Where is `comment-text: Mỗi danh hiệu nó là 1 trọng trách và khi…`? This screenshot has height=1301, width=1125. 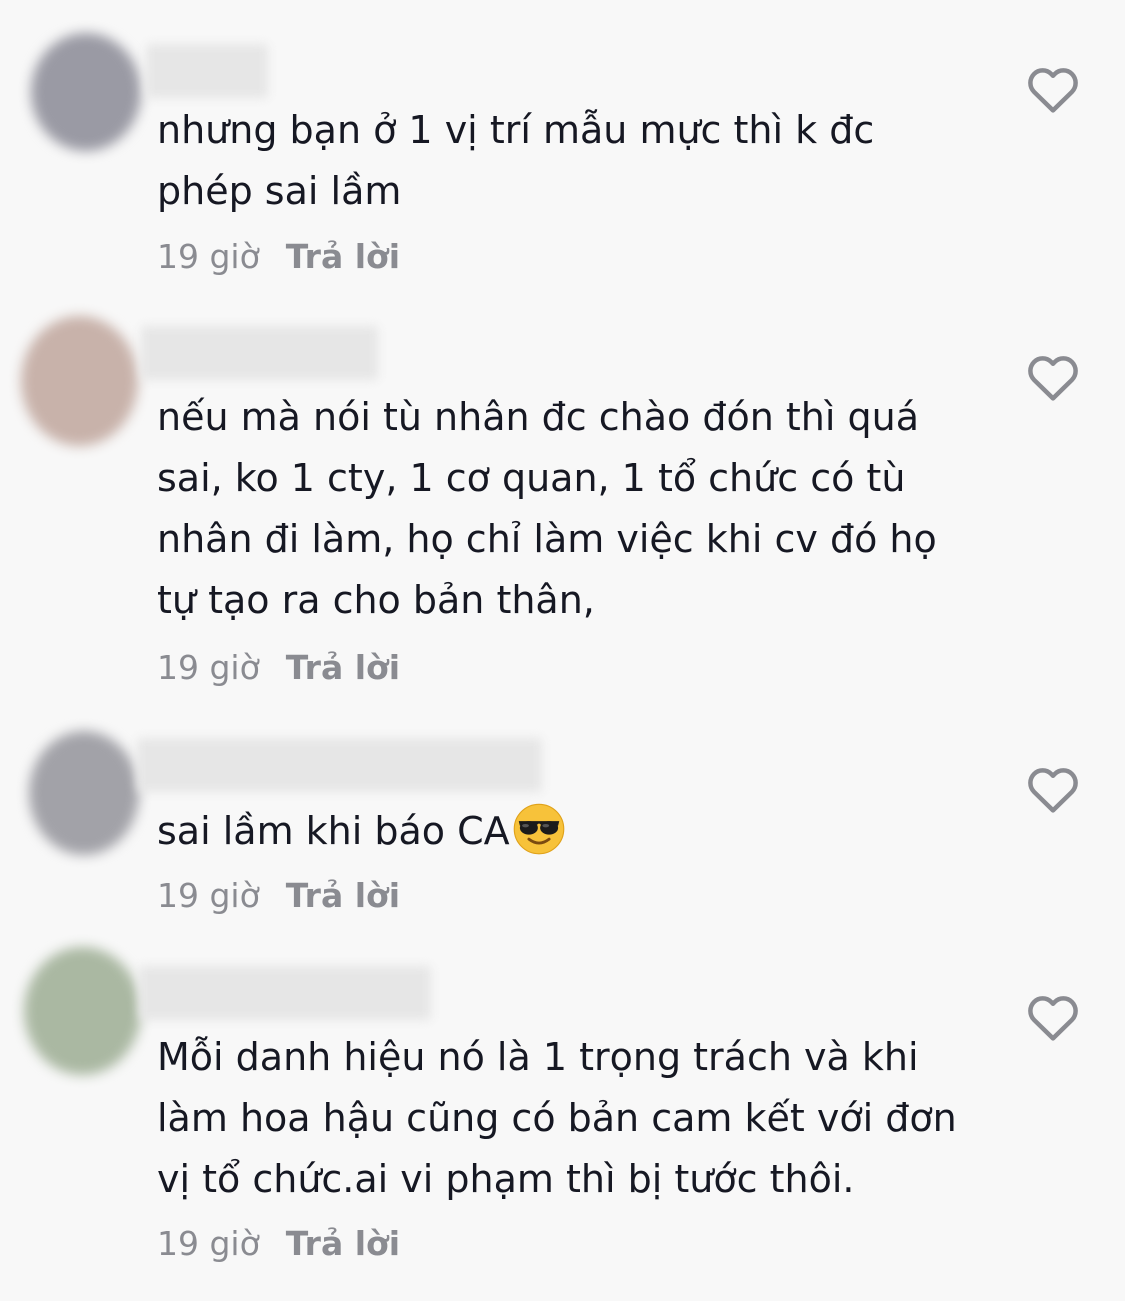 comment-text: Mỗi danh hiệu nó là 1 trọng trách và khi… is located at coordinates (557, 1118).